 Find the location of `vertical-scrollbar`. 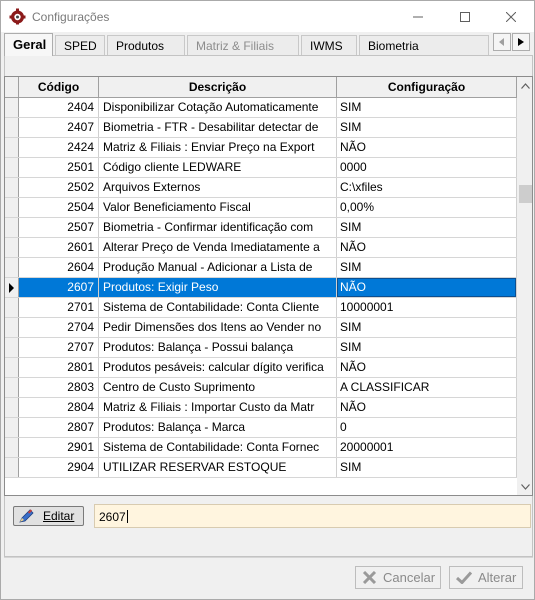

vertical-scrollbar is located at coordinates (524, 286).